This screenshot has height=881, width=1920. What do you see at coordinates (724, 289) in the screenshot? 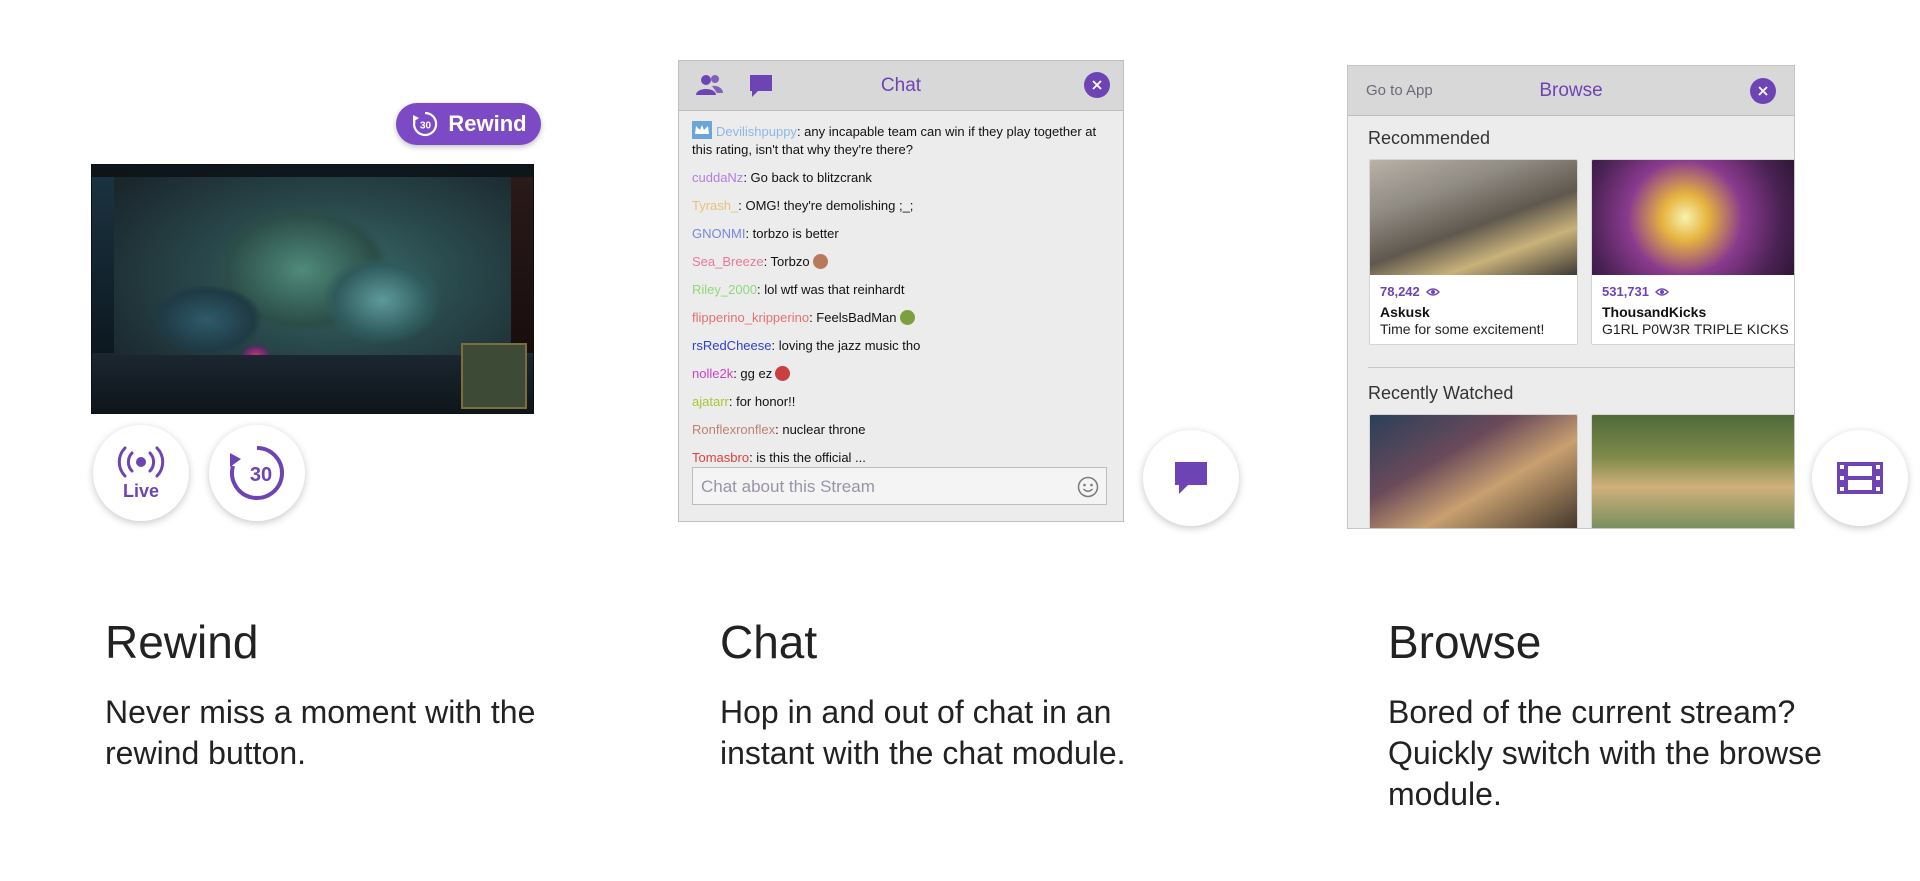
I see `chat-username: Riley_2000` at bounding box center [724, 289].